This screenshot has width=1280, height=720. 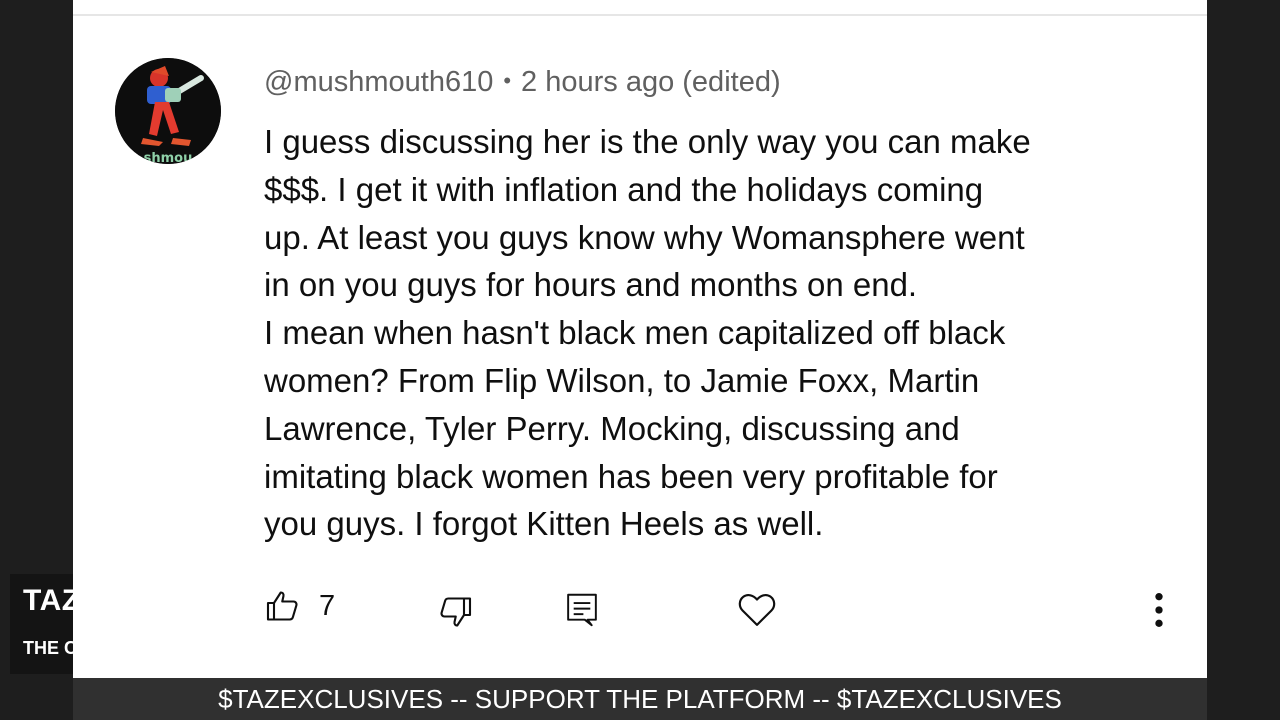 I want to click on avatar-illustration-icon: shmou, so click(x=168, y=111).